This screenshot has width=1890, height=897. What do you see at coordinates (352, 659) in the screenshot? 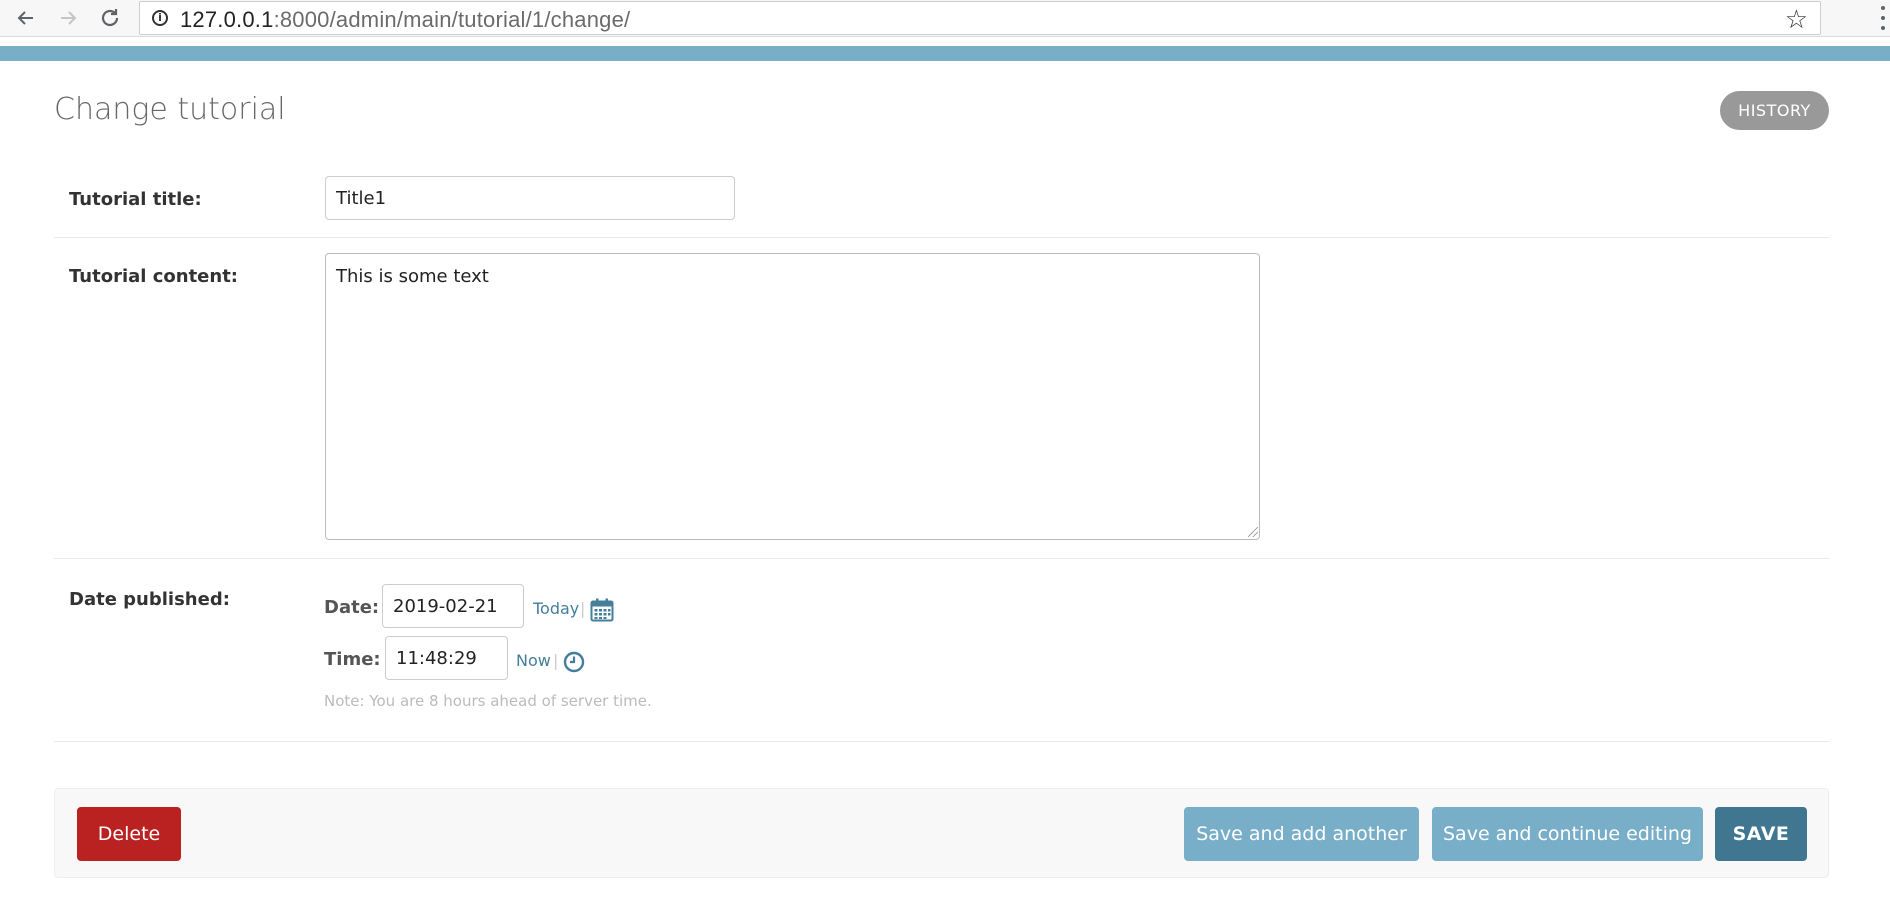
I see `time-label: Time:` at bounding box center [352, 659].